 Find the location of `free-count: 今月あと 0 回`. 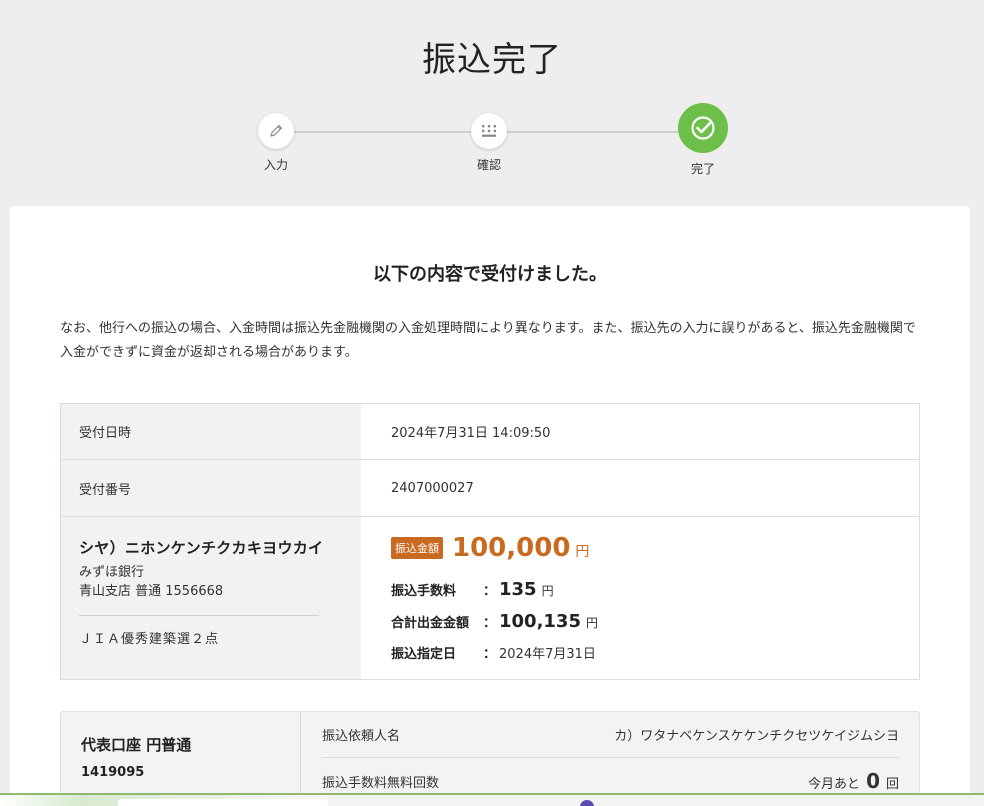

free-count: 今月あと 0 回 is located at coordinates (853, 781).